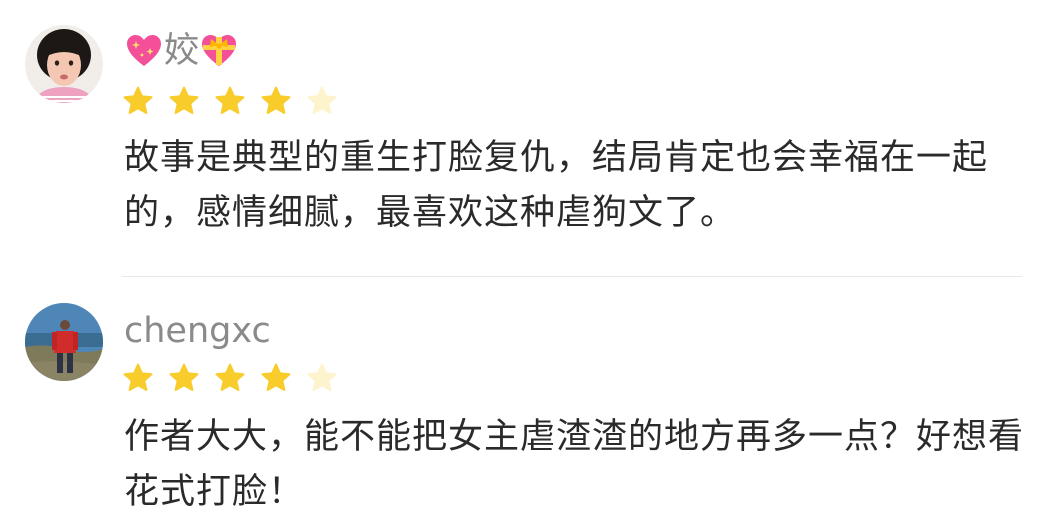  I want to click on username: chengxc, so click(197, 331).